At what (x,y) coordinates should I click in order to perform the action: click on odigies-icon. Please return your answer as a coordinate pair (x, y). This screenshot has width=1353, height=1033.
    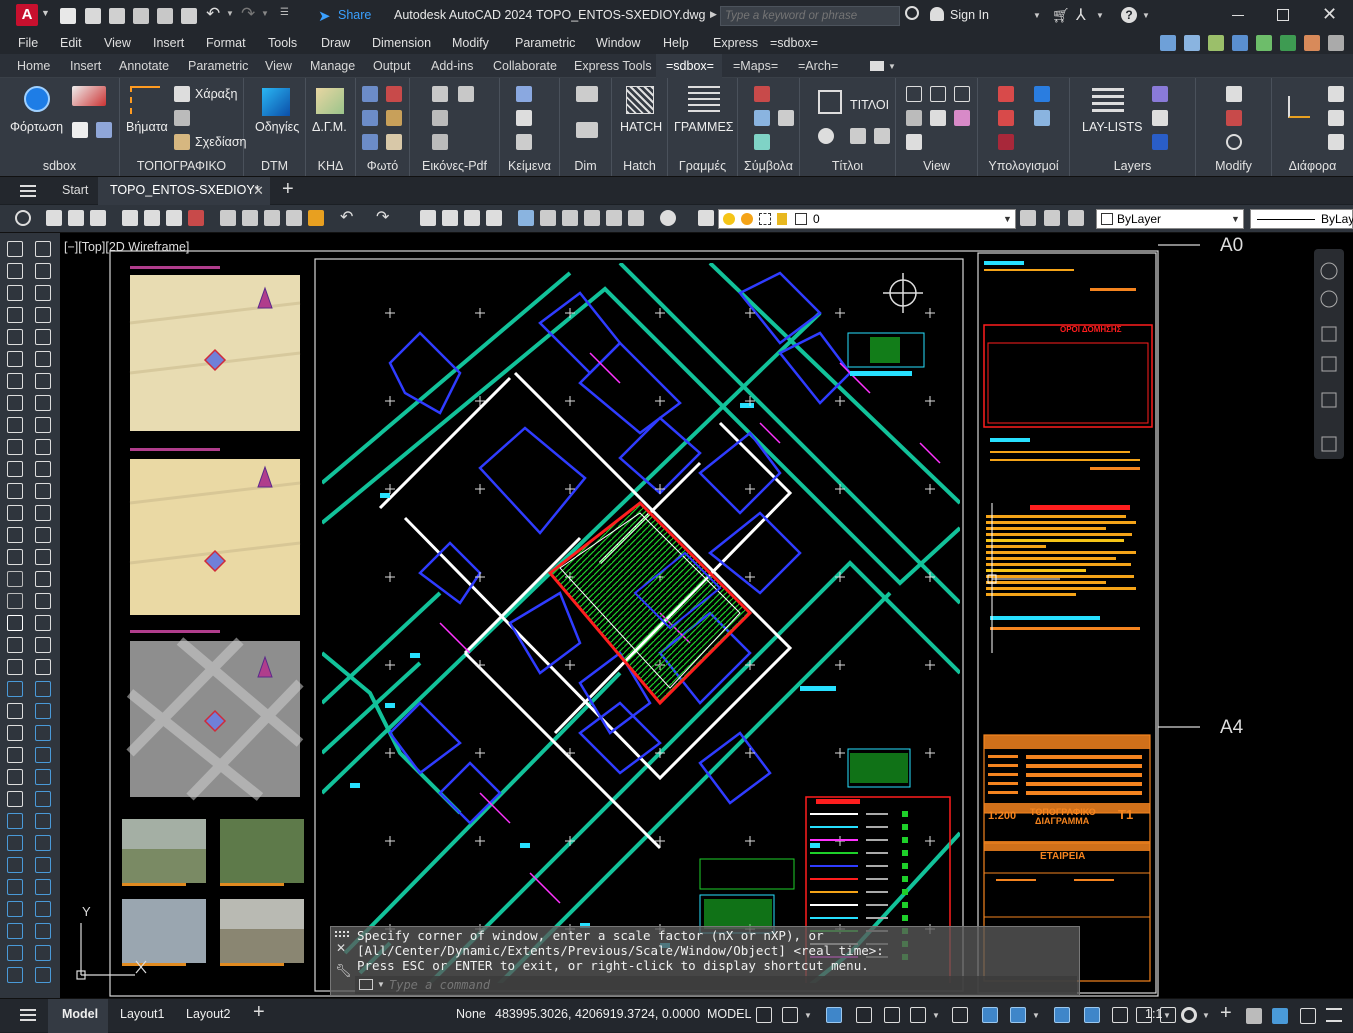
    Looking at the image, I should click on (276, 102).